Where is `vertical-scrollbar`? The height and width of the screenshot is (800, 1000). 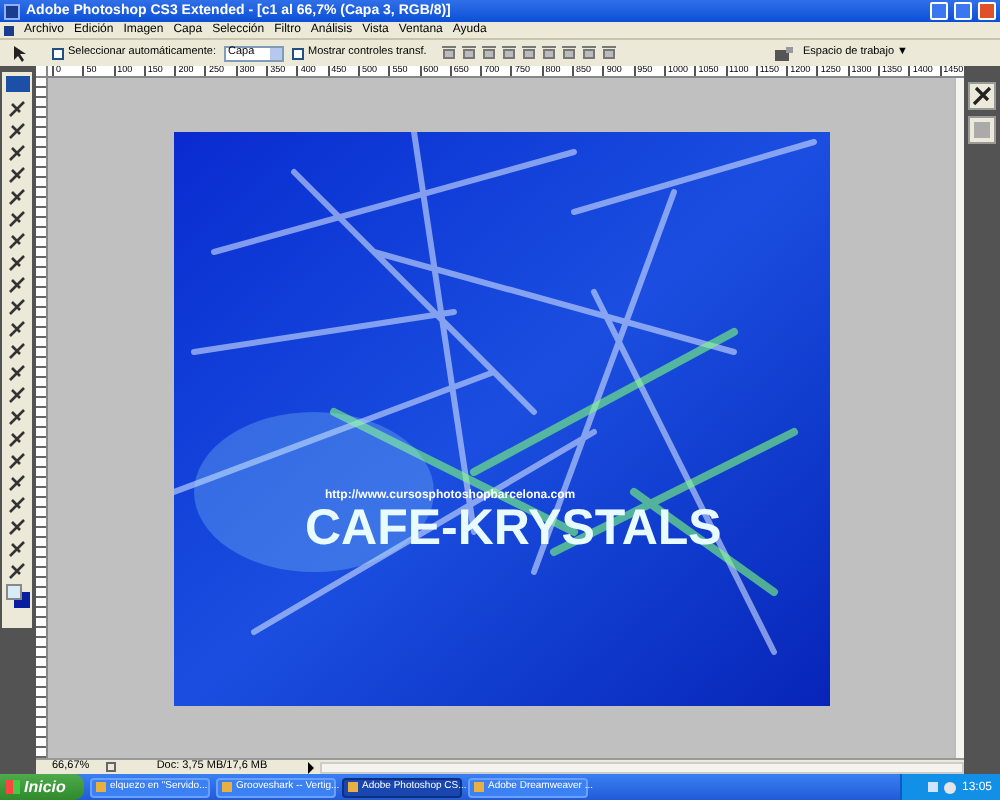 vertical-scrollbar is located at coordinates (959, 418).